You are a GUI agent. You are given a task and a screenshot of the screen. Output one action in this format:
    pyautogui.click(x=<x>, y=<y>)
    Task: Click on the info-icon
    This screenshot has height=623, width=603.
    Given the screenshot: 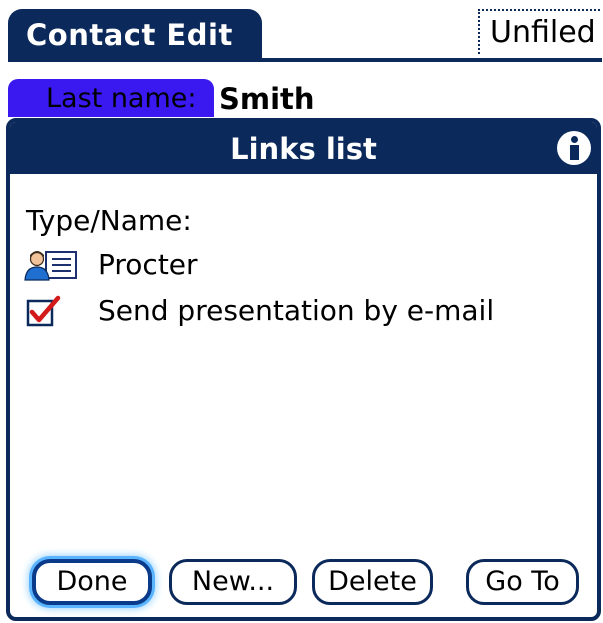 What is the action you would take?
    pyautogui.click(x=574, y=148)
    